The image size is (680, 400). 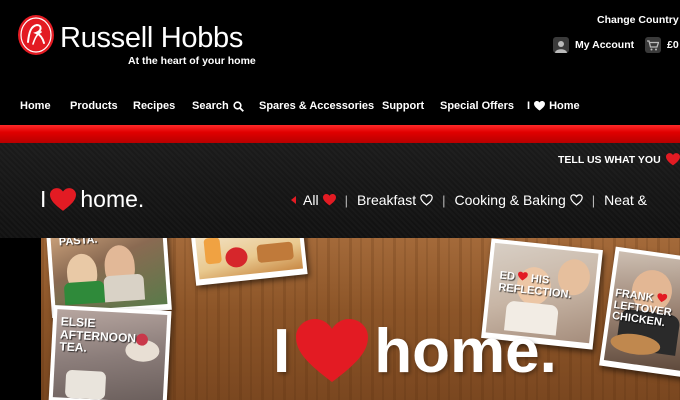 I want to click on brand-name: Russell Hobbs, so click(x=151, y=38).